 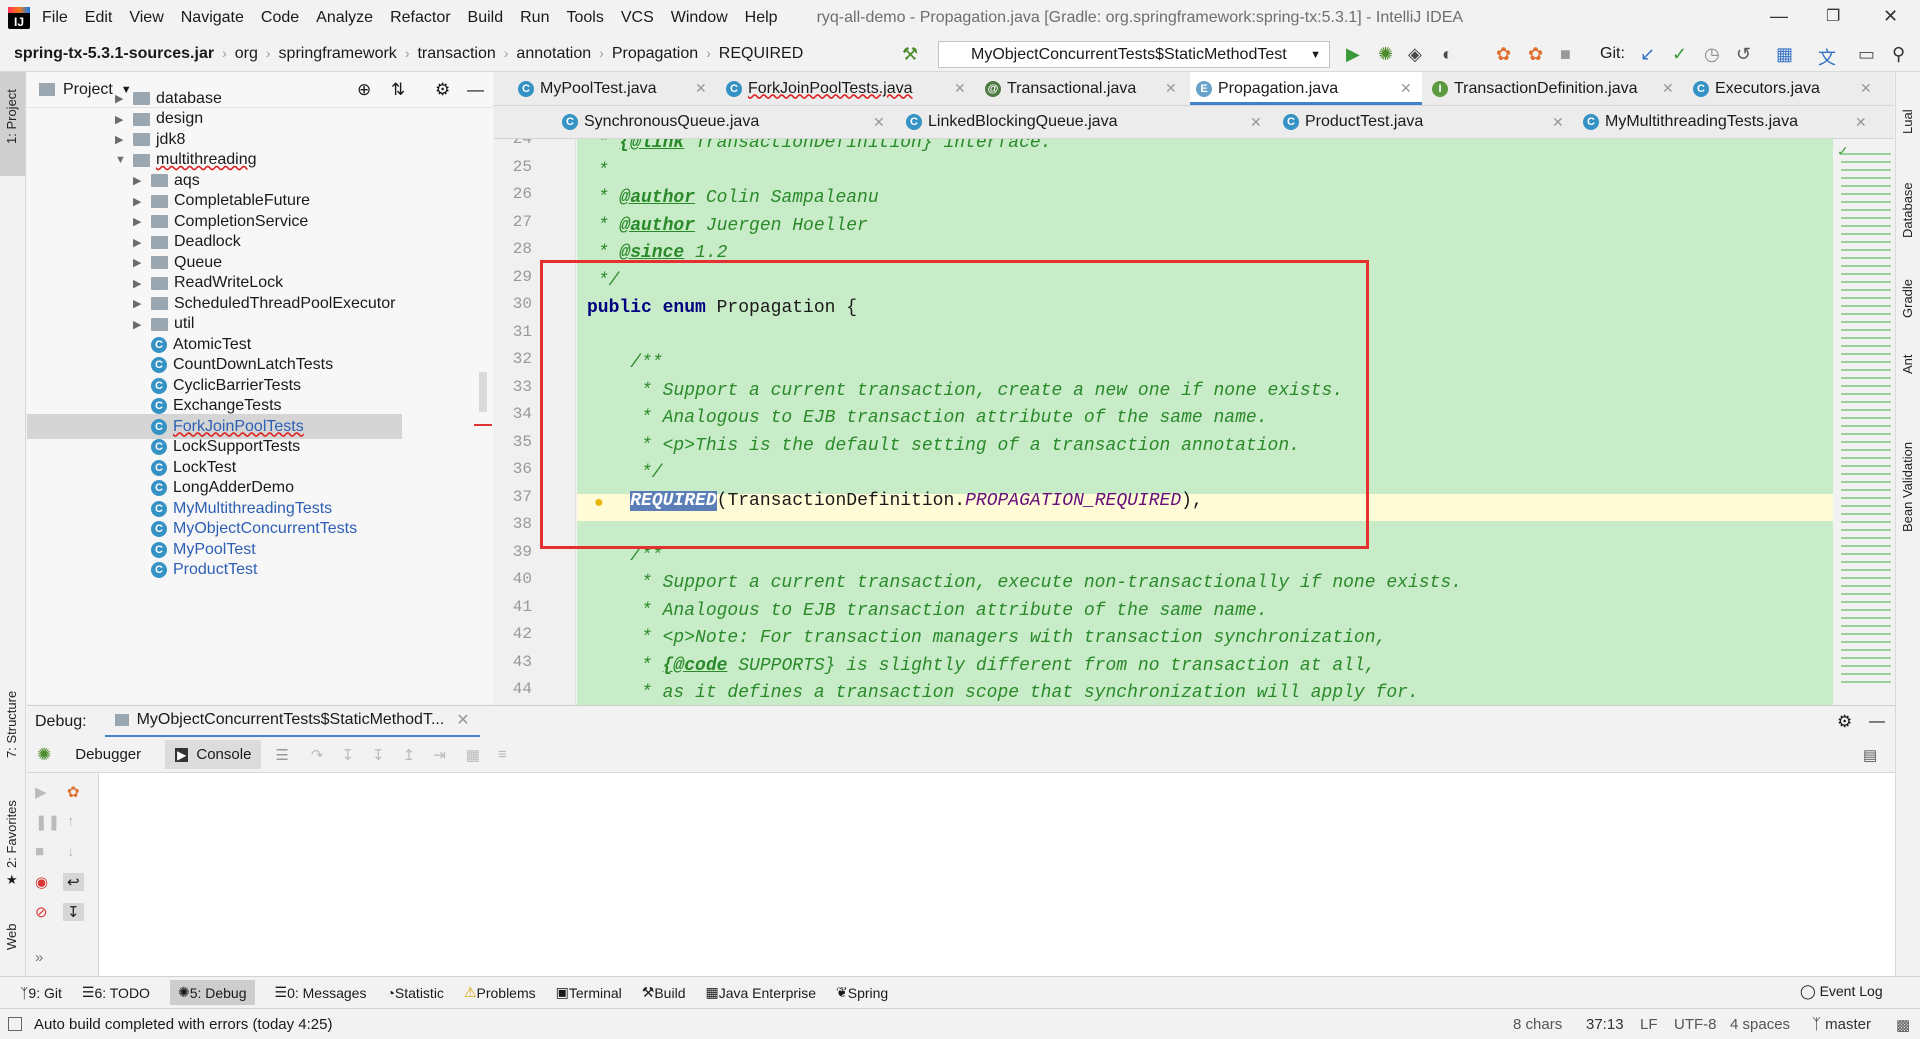 What do you see at coordinates (212, 18) in the screenshot?
I see `menu-navigate: Navigate` at bounding box center [212, 18].